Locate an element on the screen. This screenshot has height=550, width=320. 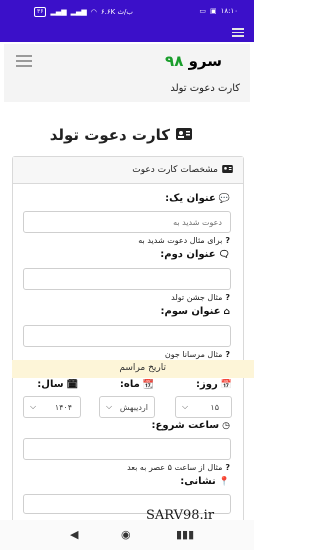
title2-label-text: عنوان دوم: is located at coordinates (188, 254).